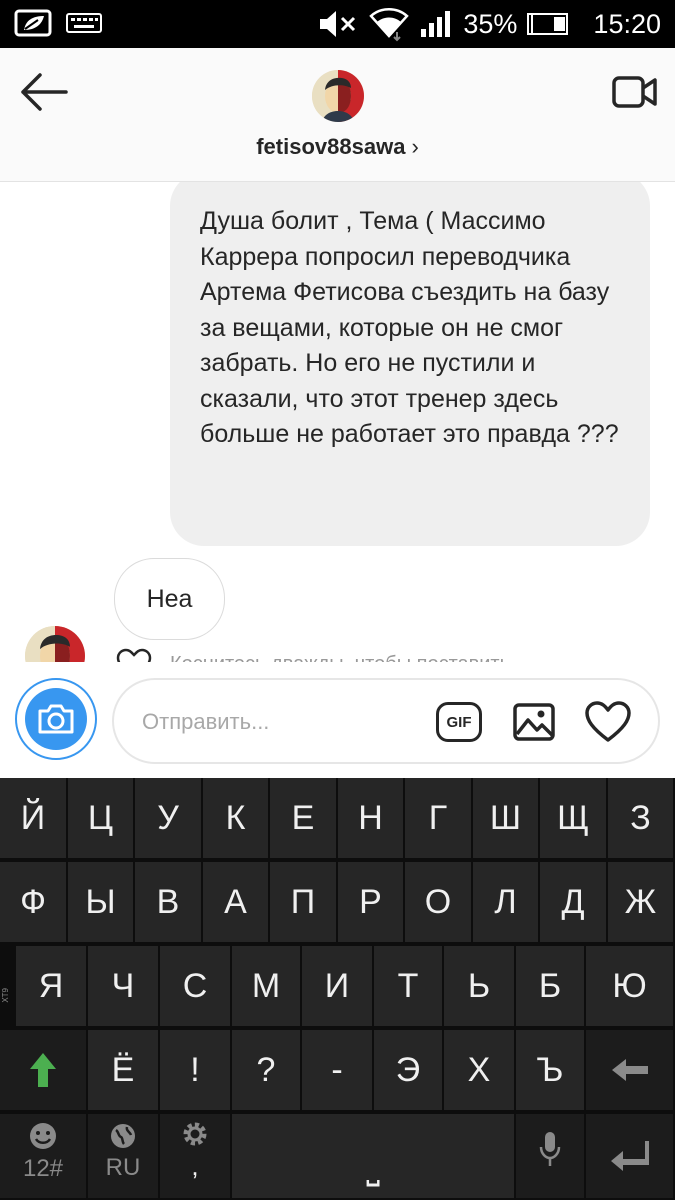 The width and height of the screenshot is (675, 1200). I want to click on key: Л, so click(506, 903).